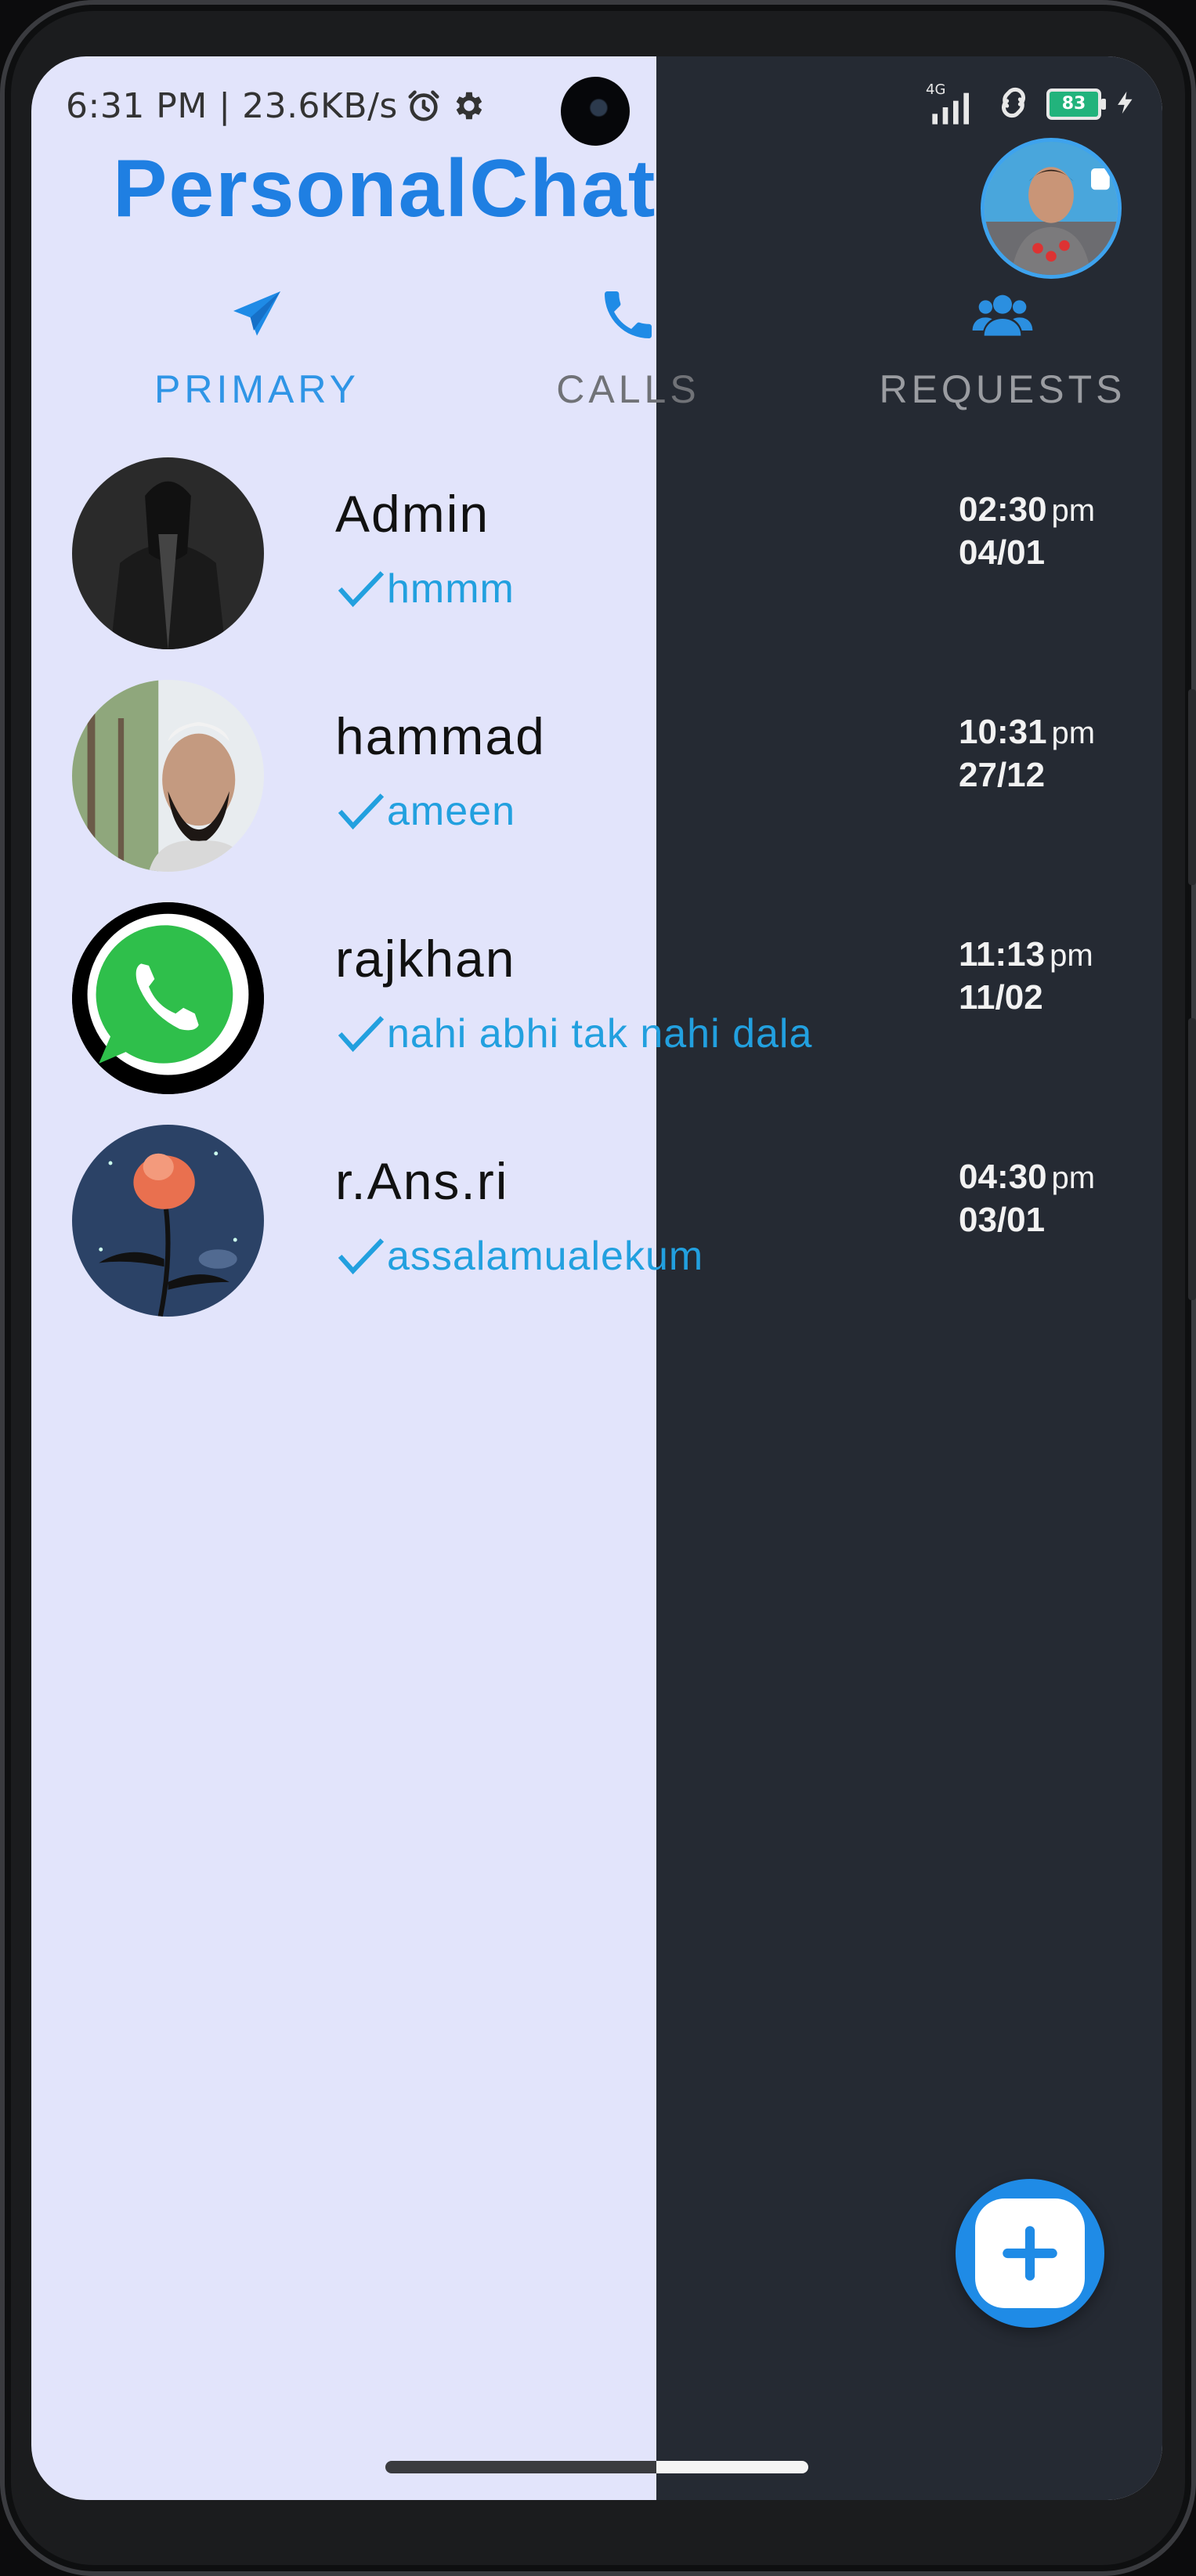 This screenshot has width=1196, height=2576. I want to click on users-icon, so click(1002, 315).